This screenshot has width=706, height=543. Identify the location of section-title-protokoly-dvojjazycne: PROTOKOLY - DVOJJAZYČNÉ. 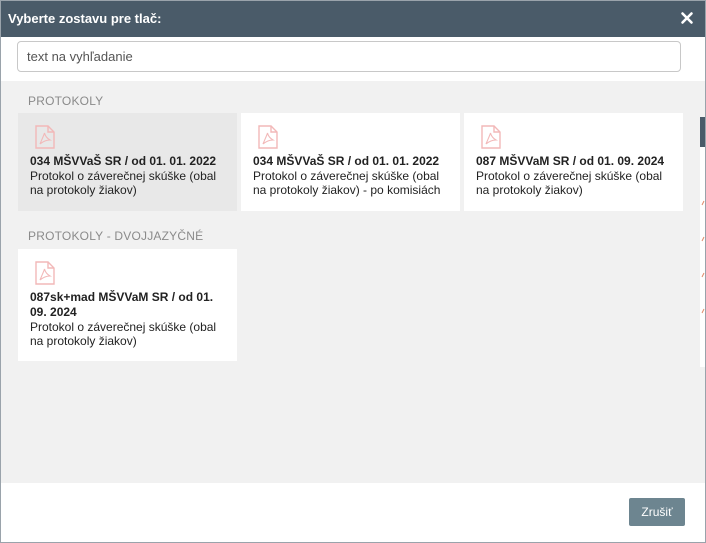
(116, 236).